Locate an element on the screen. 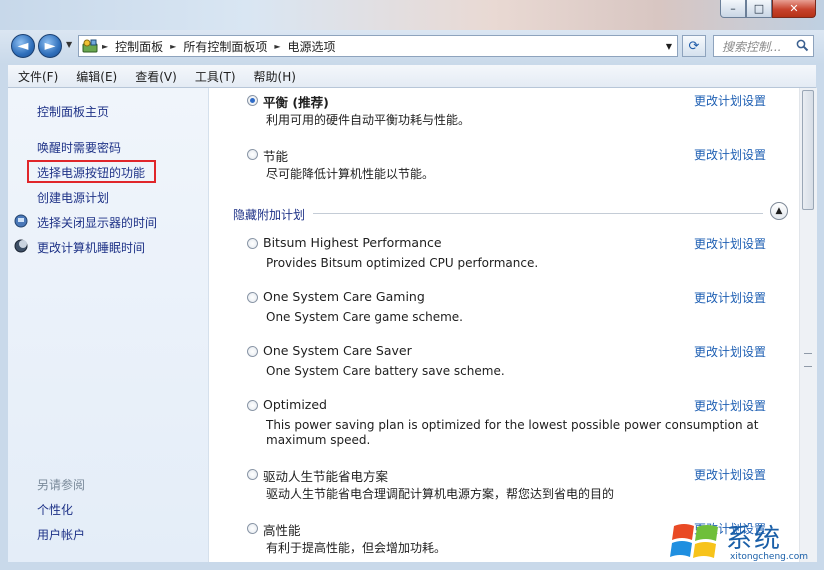  plan-name: 平衡 (推荐) is located at coordinates (296, 101).